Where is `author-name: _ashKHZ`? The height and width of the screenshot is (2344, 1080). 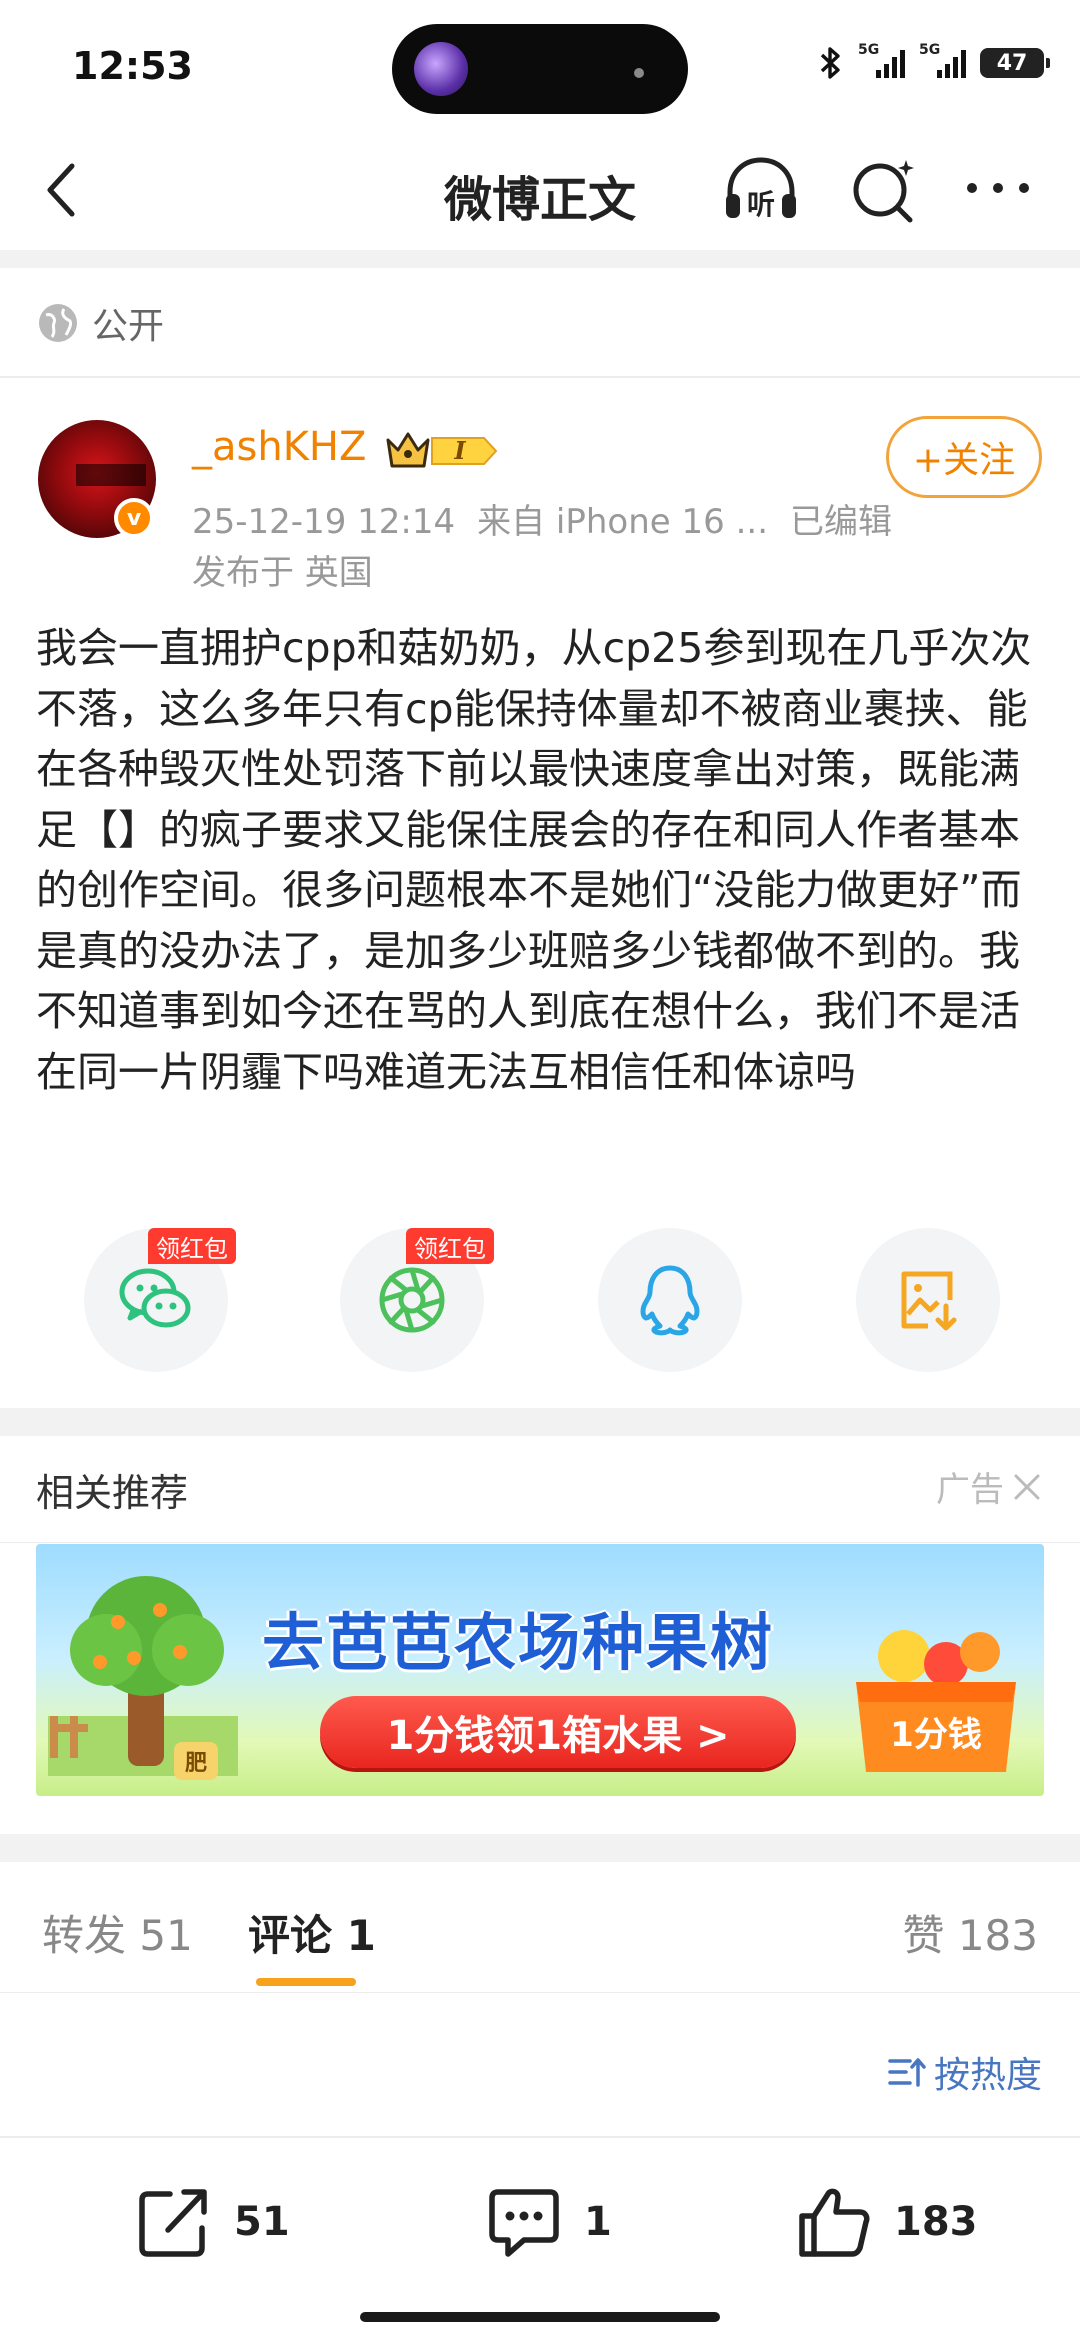
author-name: _ashKHZ is located at coordinates (279, 447).